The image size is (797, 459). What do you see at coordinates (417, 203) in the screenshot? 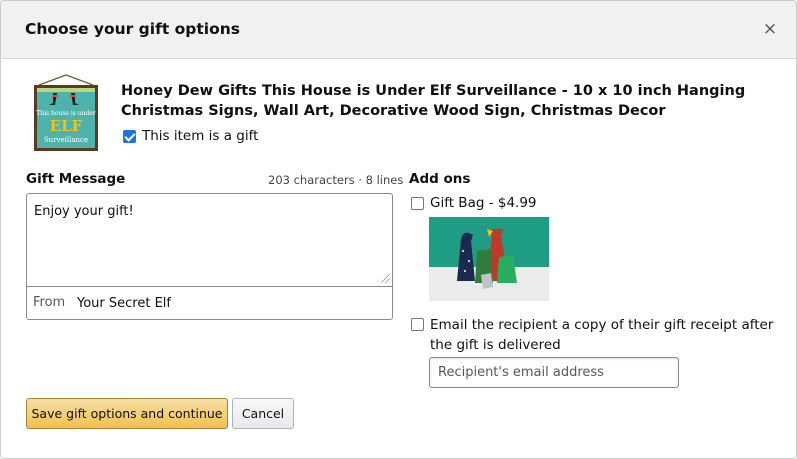
I see `gift-bag-checkbox` at bounding box center [417, 203].